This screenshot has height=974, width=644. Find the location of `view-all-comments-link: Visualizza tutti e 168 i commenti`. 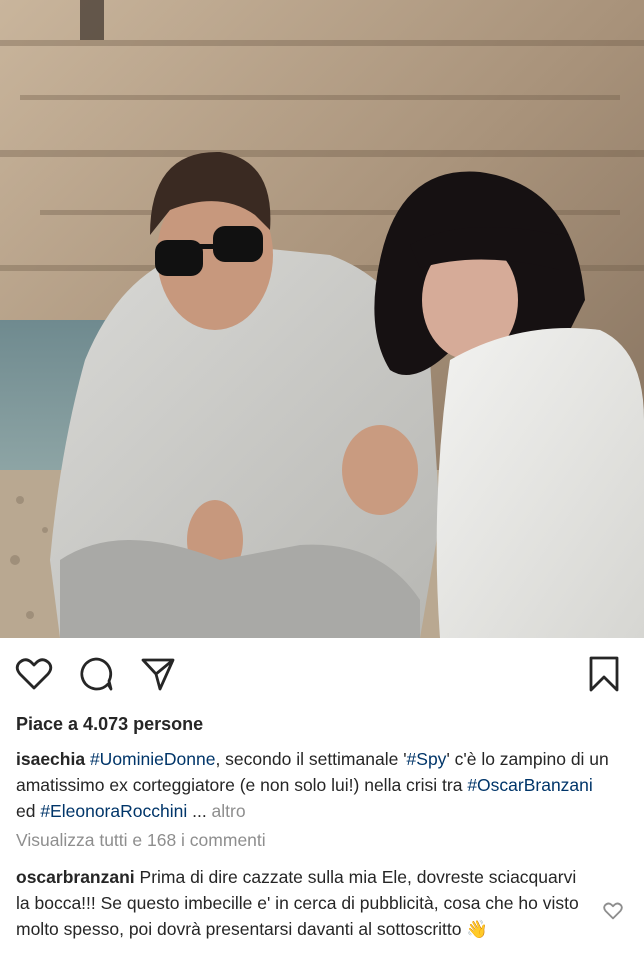

view-all-comments-link: Visualizza tutti e 168 i commenti is located at coordinates (141, 840).